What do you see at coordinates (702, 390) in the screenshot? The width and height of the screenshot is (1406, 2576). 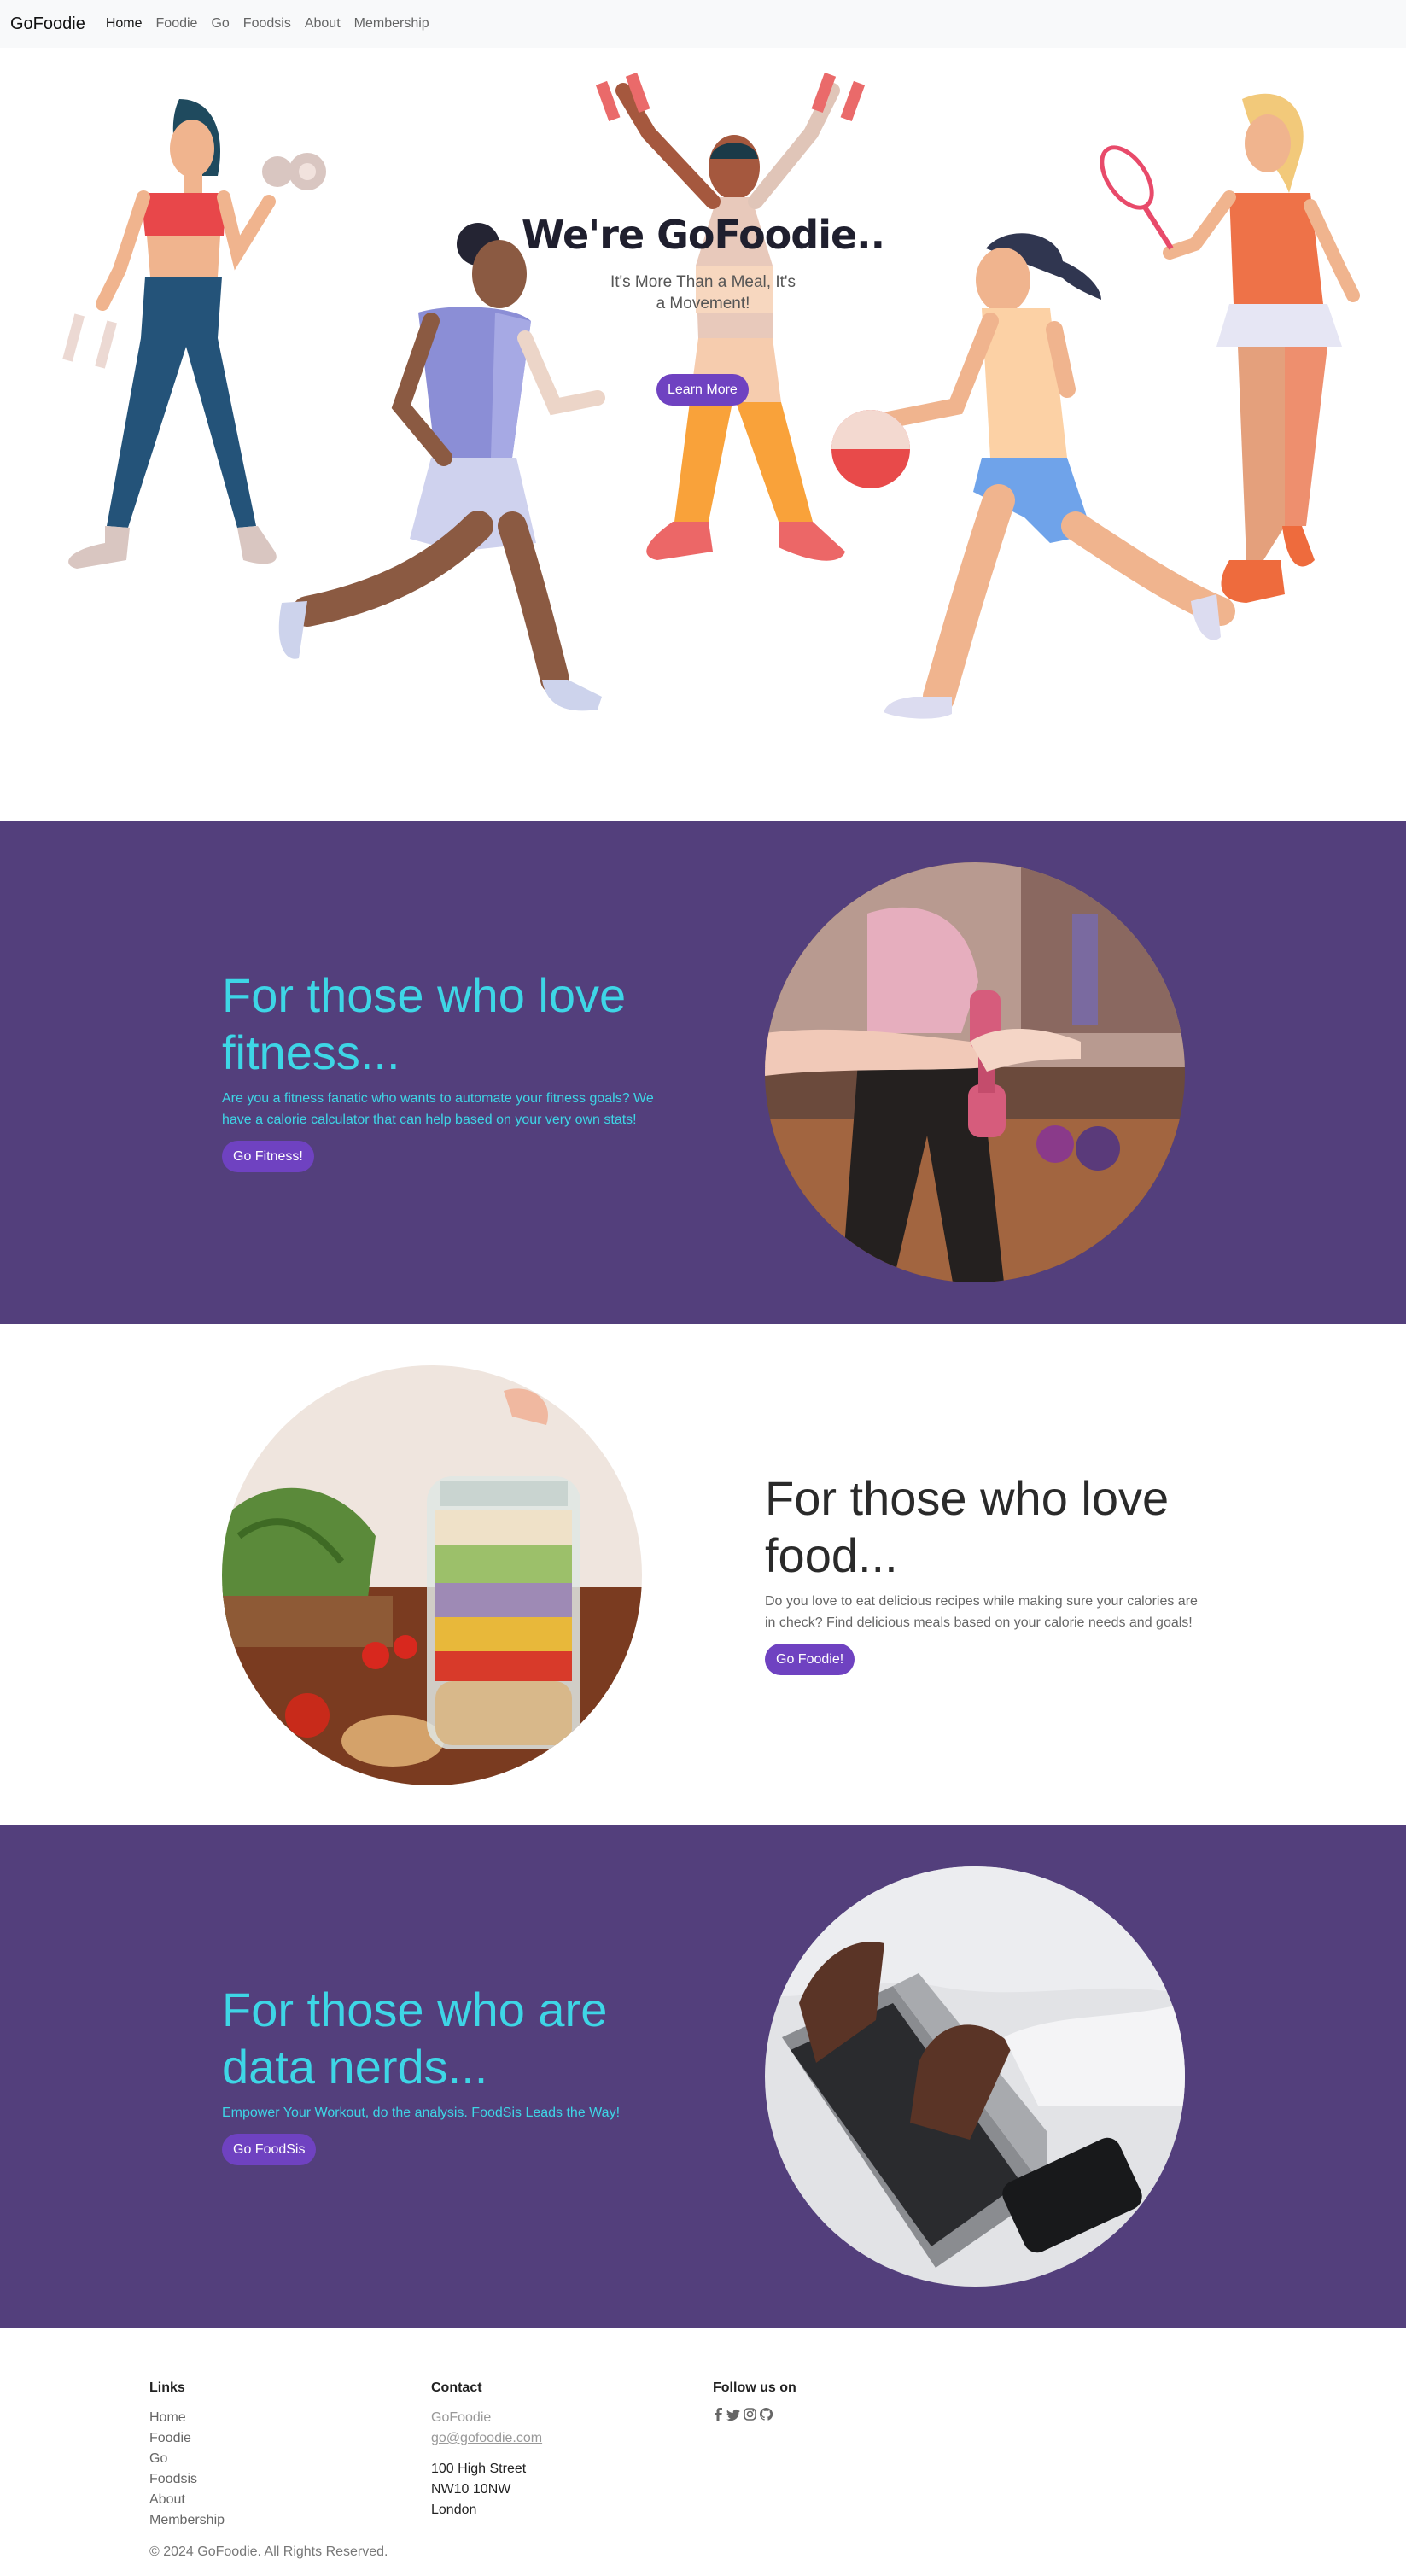 I see `learn-more-button: Learn More` at bounding box center [702, 390].